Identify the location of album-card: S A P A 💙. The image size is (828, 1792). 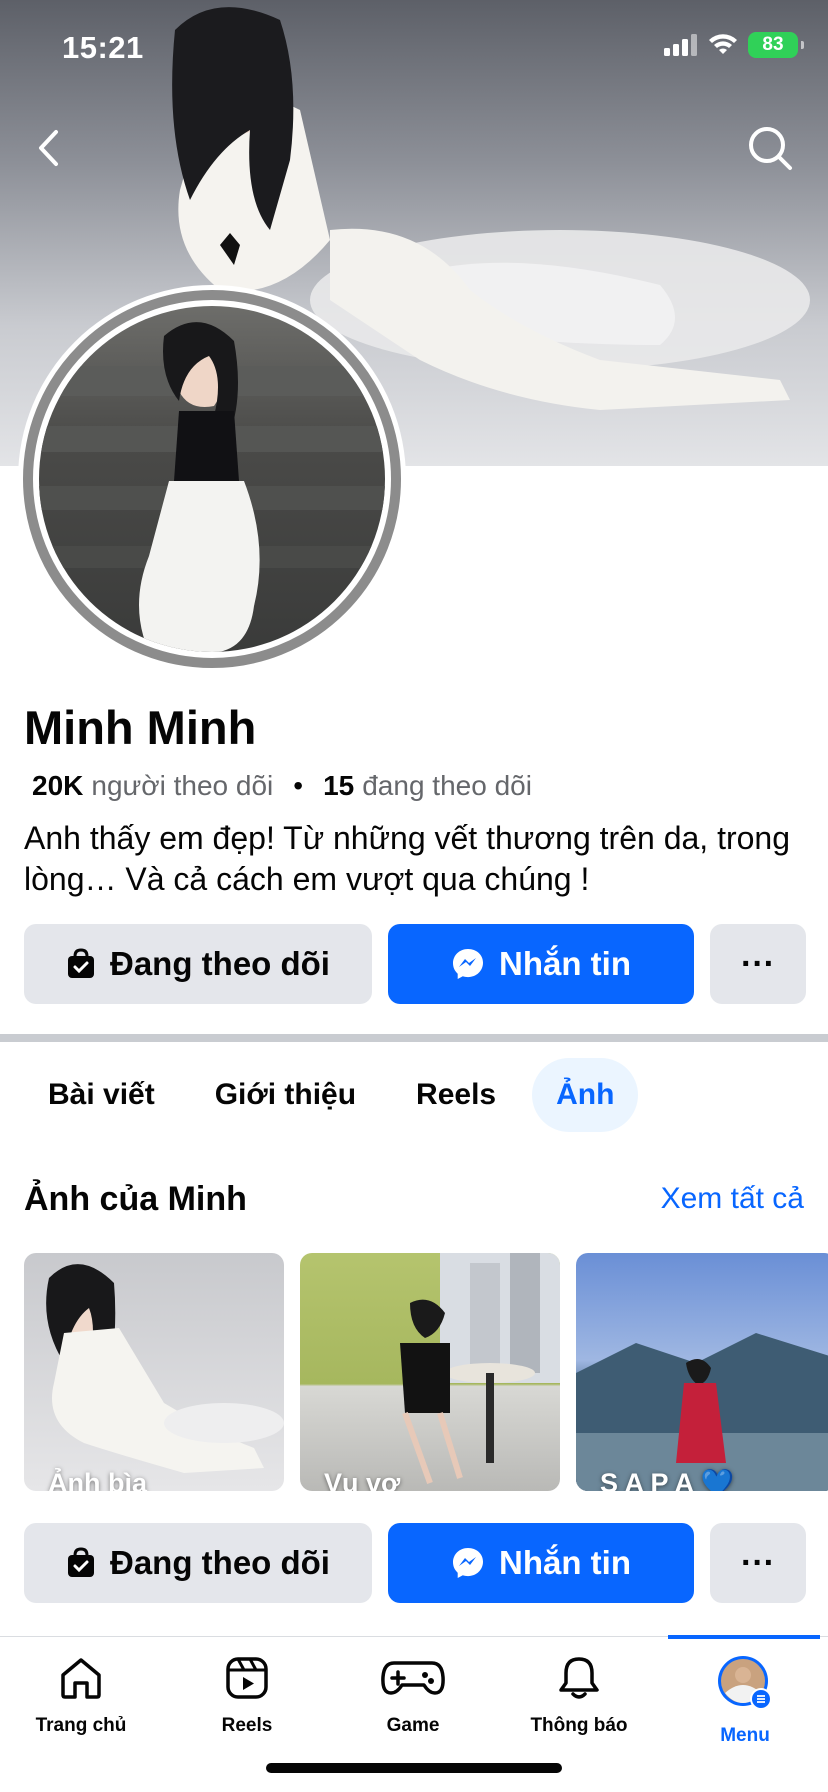
(702, 1372).